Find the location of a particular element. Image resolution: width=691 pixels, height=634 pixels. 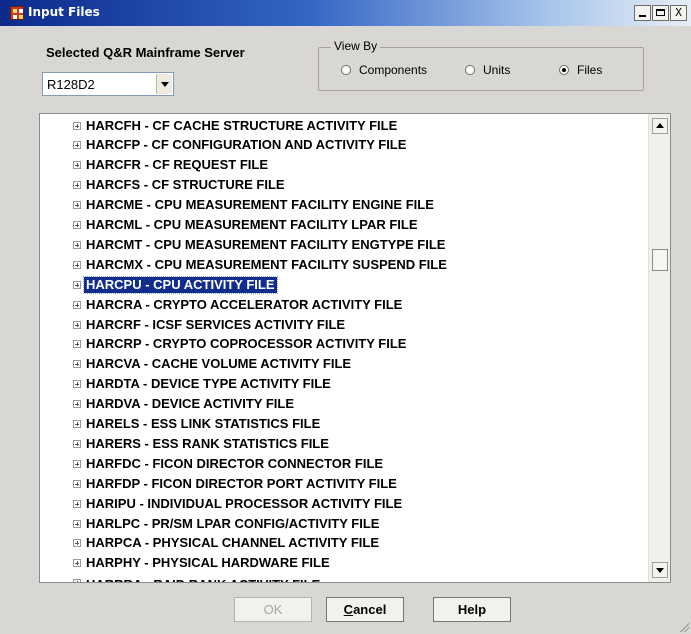

tree-item-label: HARCFR - CF REQUEST FILE is located at coordinates (177, 165).